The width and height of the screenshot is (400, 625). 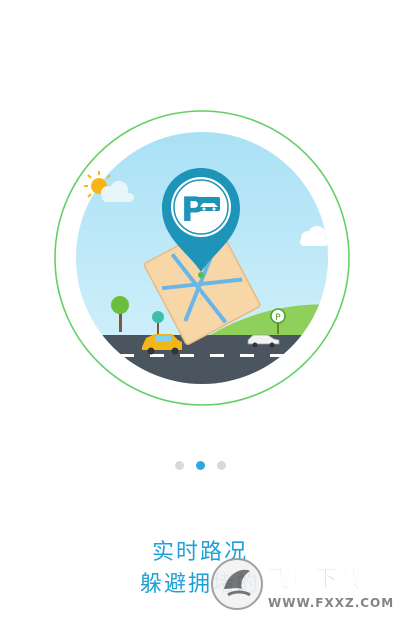 I want to click on page-dot-2-active, so click(x=200, y=465).